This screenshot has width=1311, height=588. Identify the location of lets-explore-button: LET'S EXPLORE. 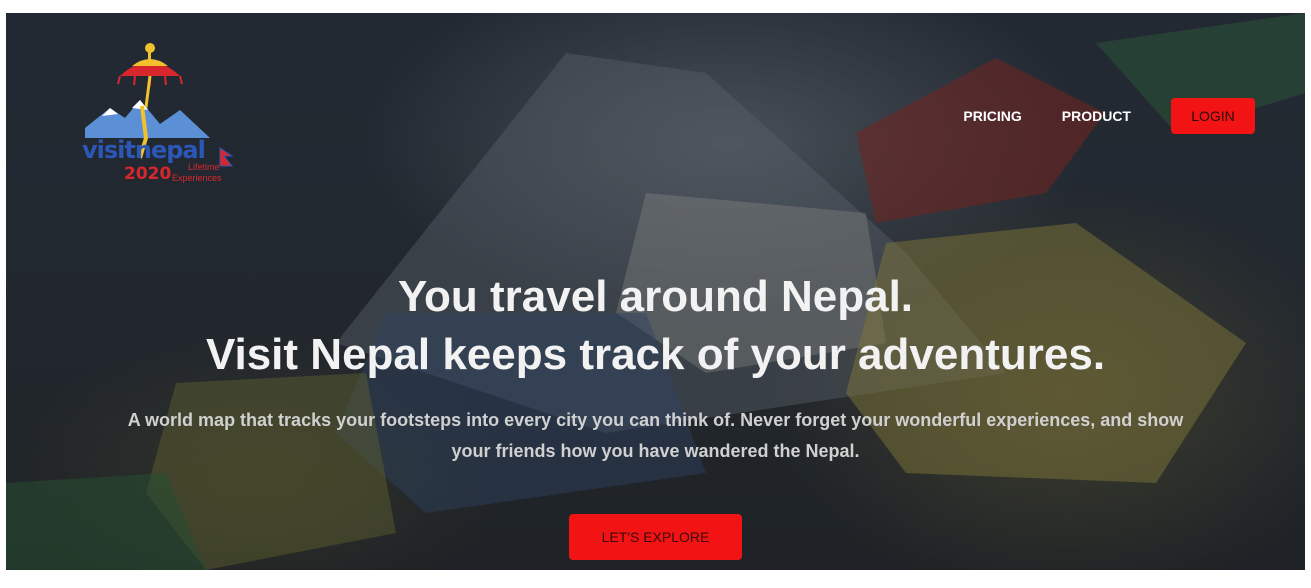
(655, 537).